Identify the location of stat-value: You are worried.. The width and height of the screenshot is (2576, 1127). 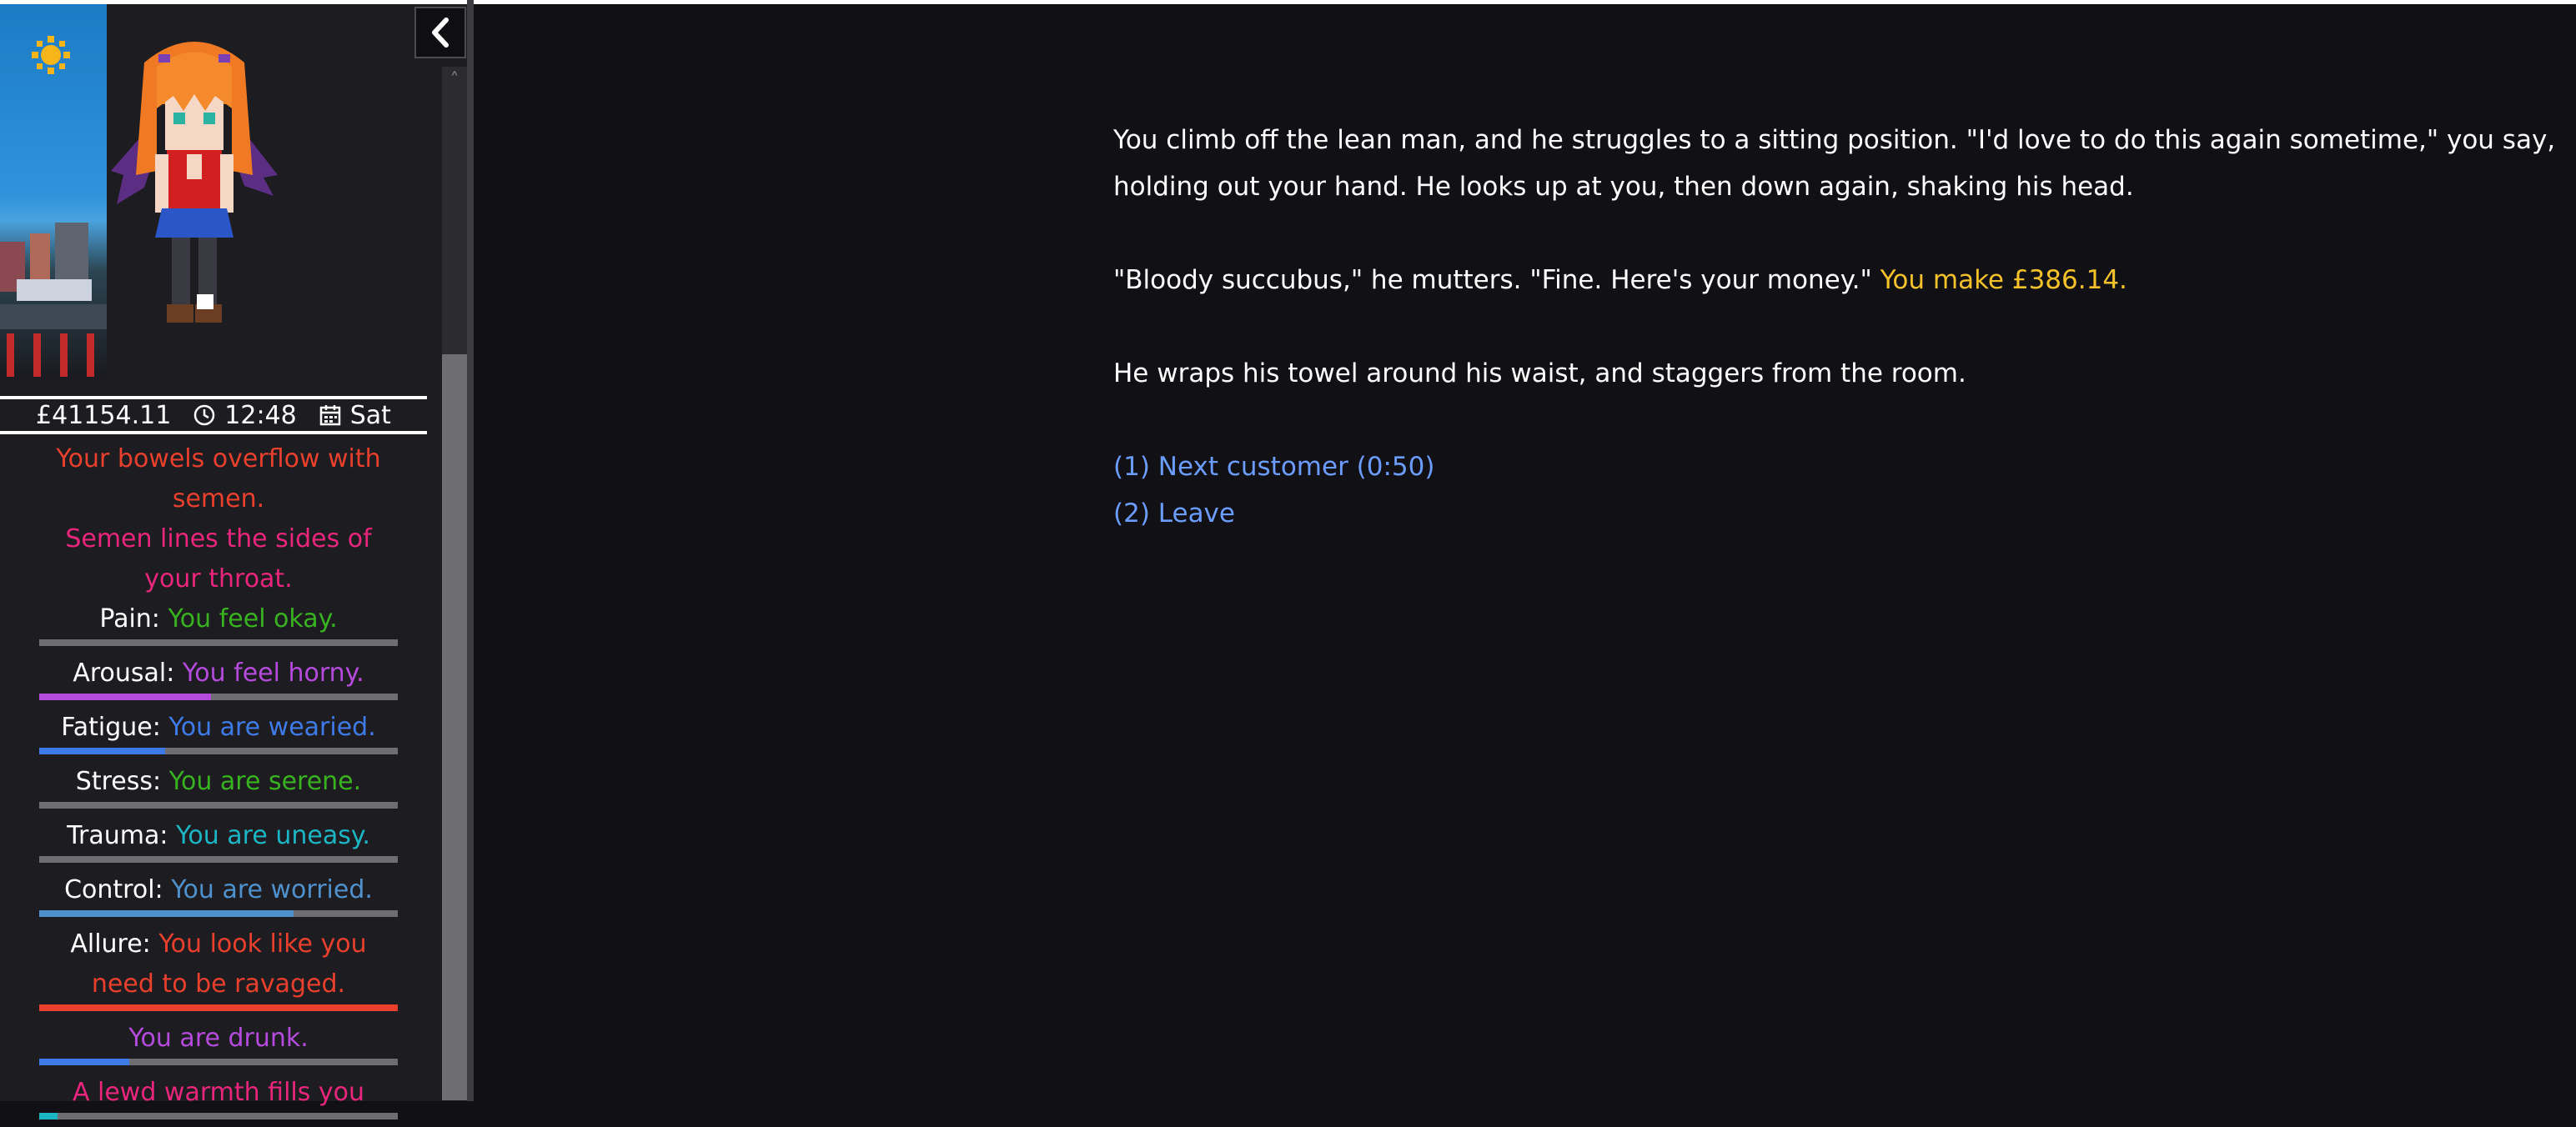
(272, 889).